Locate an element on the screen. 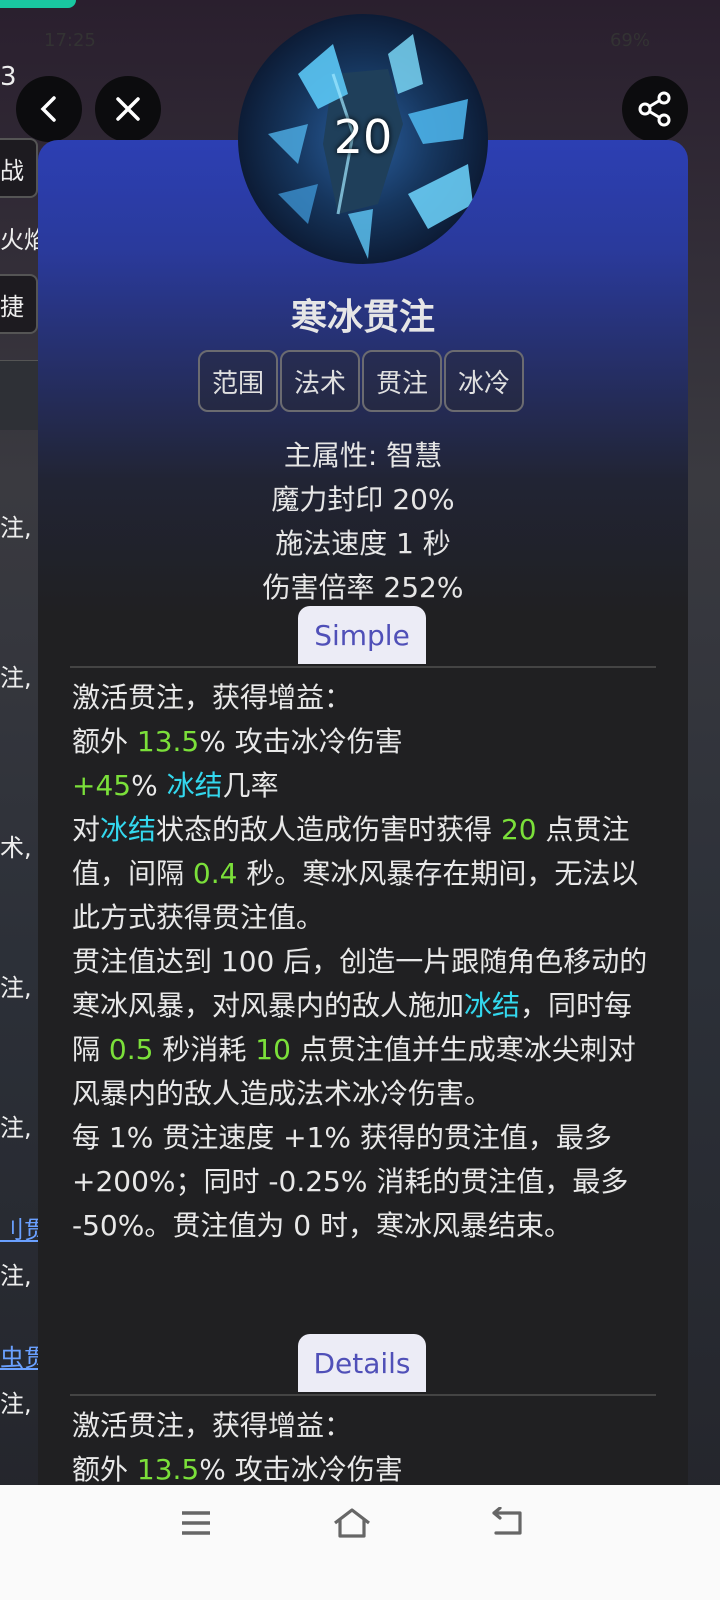 The height and width of the screenshot is (1600, 720). menu-icon is located at coordinates (196, 1523).